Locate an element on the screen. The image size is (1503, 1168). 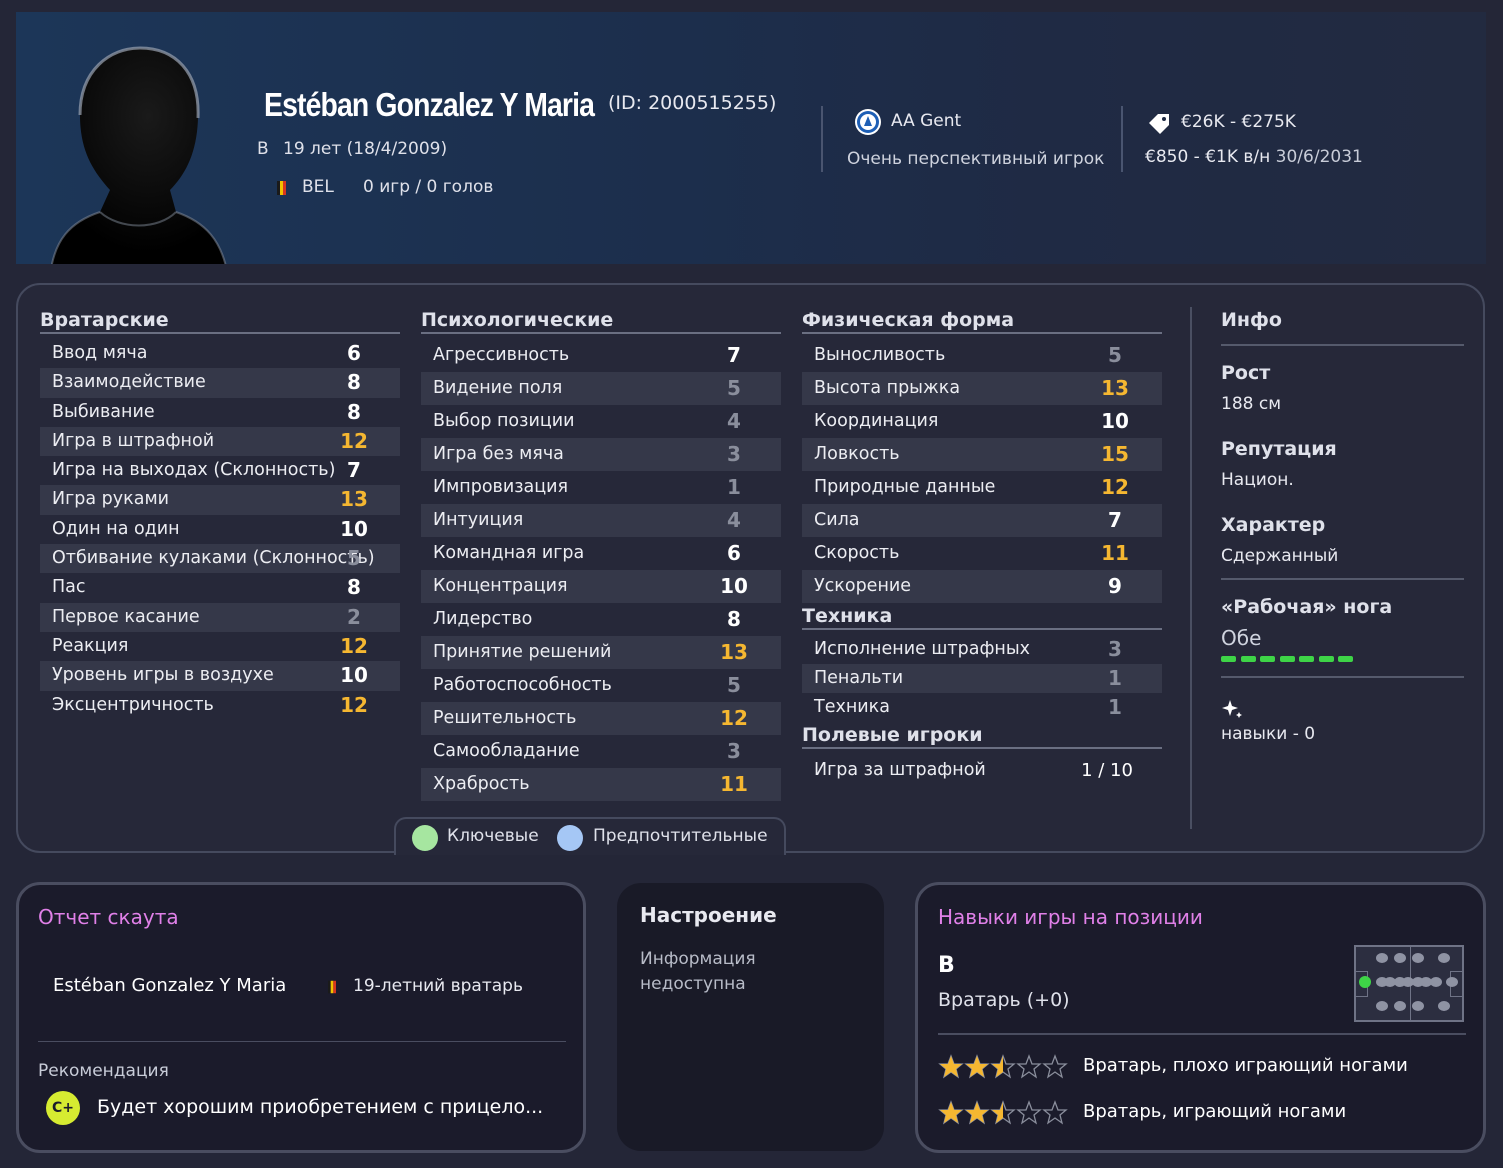
club-badge-icon is located at coordinates (868, 122).